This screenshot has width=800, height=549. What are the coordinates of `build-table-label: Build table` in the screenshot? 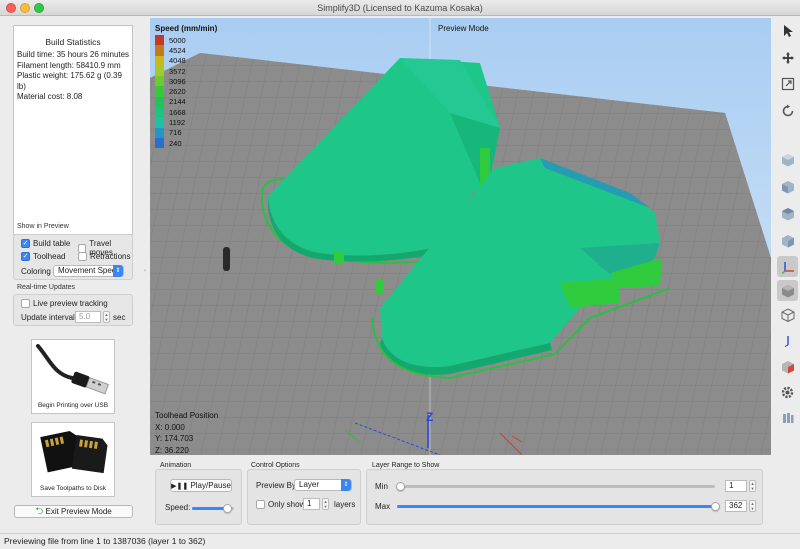 It's located at (52, 243).